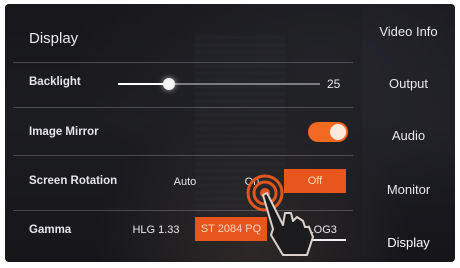 The width and height of the screenshot is (460, 268). I want to click on backlight-value: 25, so click(334, 84).